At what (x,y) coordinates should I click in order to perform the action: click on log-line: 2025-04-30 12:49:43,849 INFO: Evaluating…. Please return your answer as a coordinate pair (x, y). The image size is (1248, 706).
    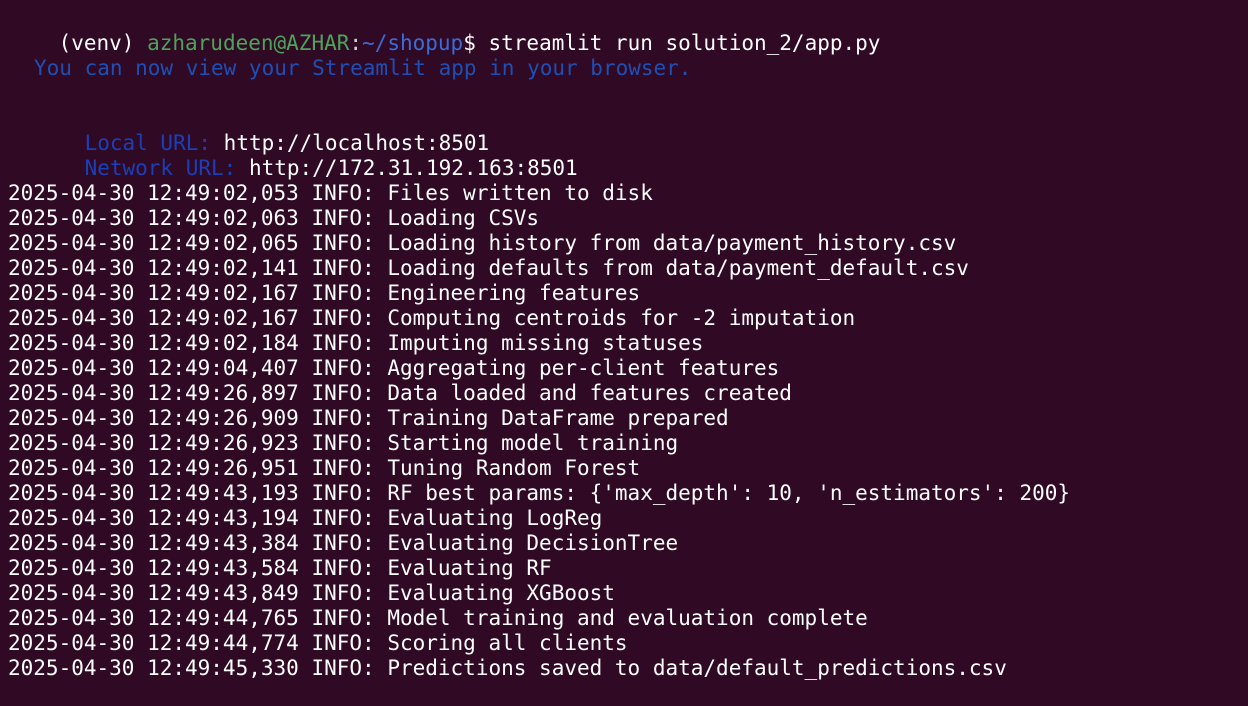
    Looking at the image, I should click on (311, 593).